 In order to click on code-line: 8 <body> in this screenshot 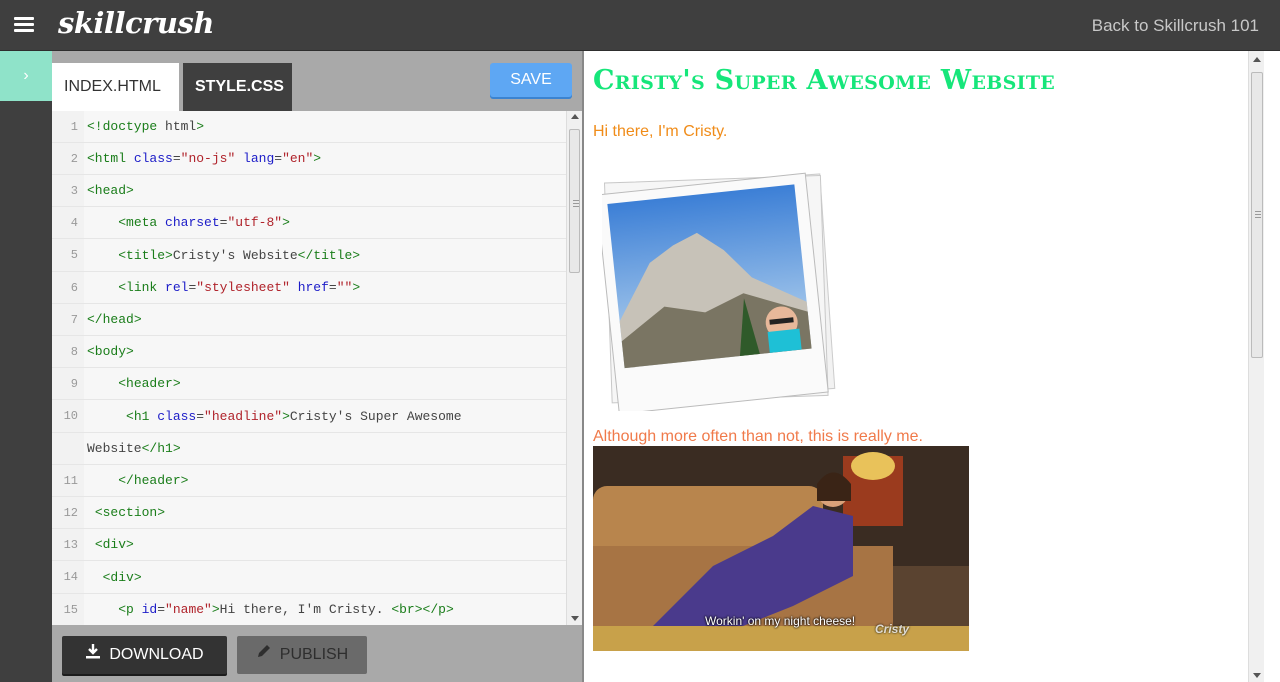, I will do `click(309, 352)`.